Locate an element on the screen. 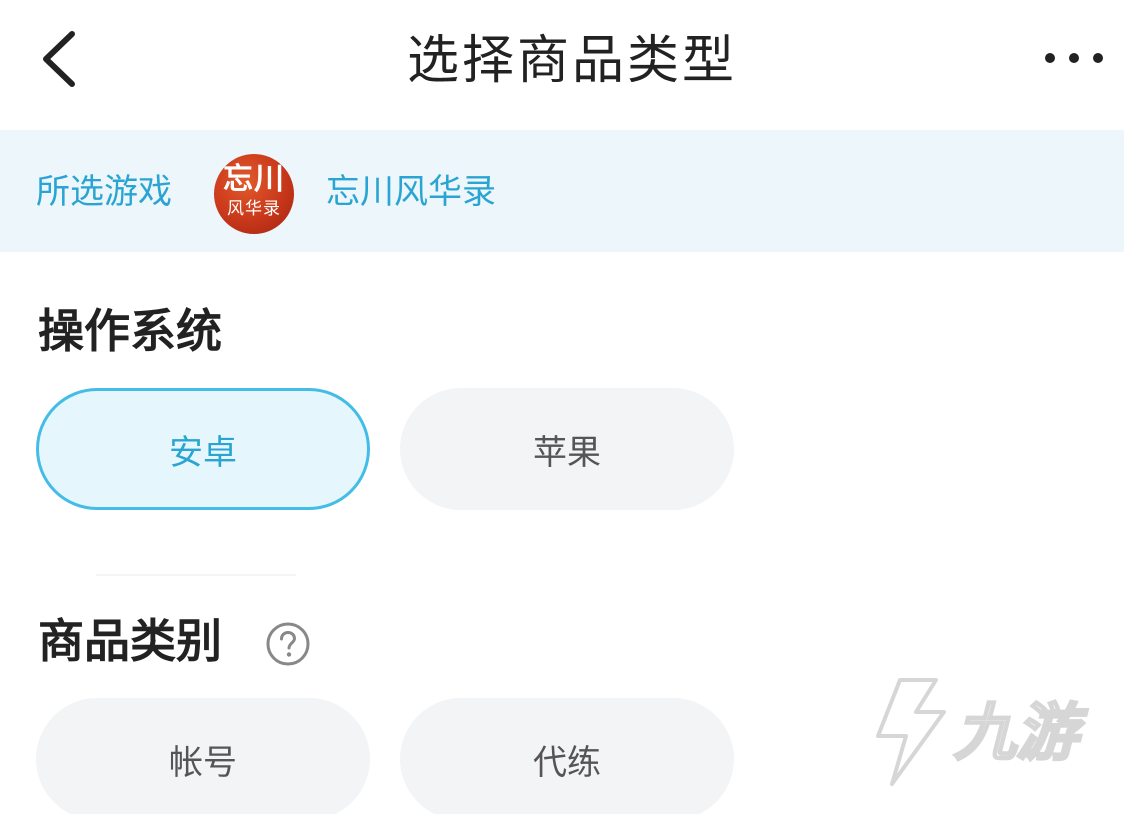 This screenshot has height=814, width=1124. game-name: 忘川风华录 is located at coordinates (411, 192).